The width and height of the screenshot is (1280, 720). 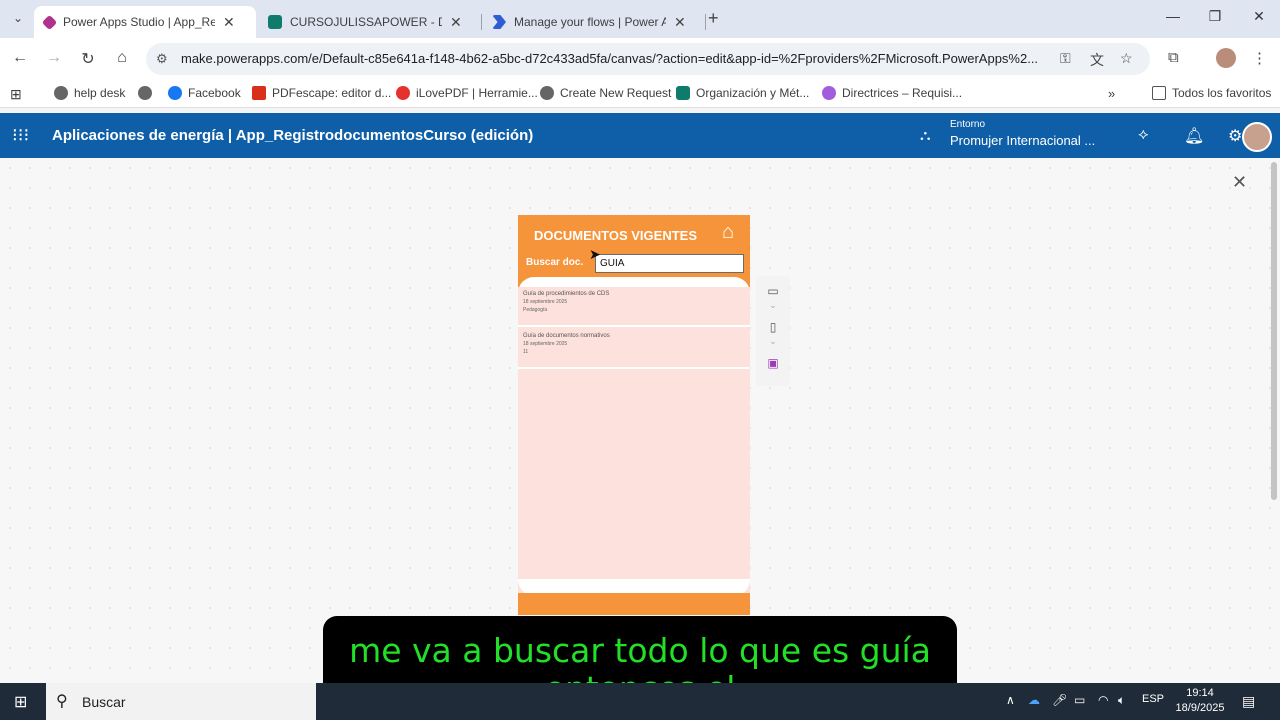 I want to click on bookmark-label: help desk, so click(x=100, y=93).